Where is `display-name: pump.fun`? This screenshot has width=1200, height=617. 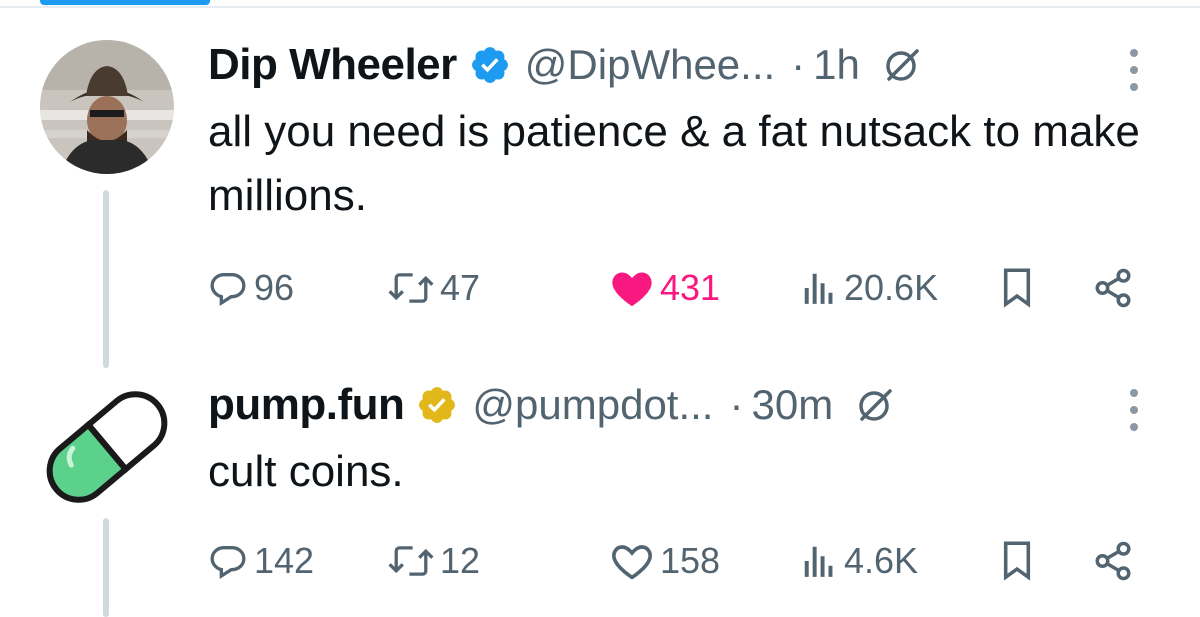
display-name: pump.fun is located at coordinates (306, 405).